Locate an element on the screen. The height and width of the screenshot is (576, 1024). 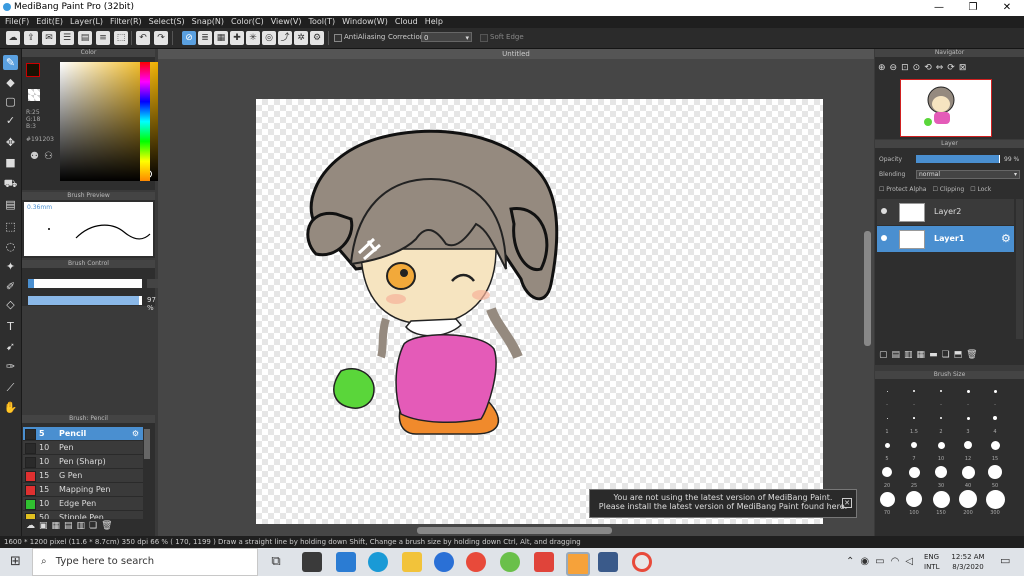
clock: 12:52 AM 8/3/2020 is located at coordinates (968, 562).